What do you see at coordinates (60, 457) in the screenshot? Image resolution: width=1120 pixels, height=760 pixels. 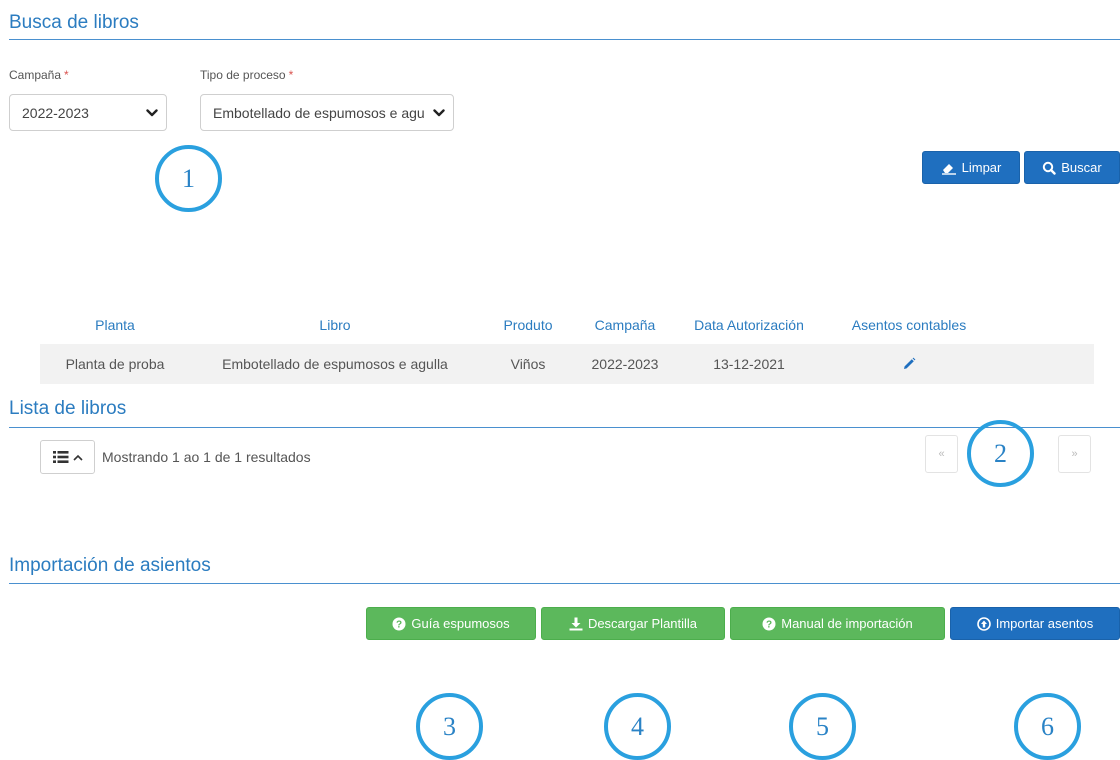 I see `list-icon` at bounding box center [60, 457].